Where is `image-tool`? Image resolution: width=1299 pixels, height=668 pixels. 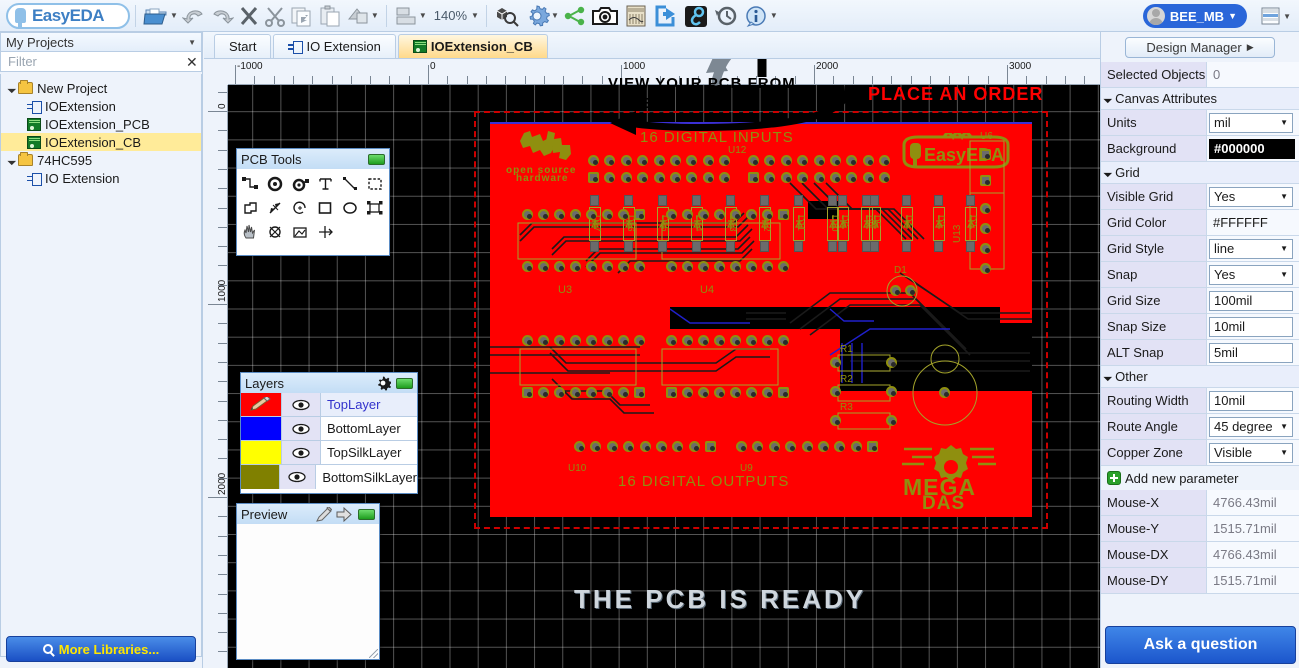
image-tool is located at coordinates (300, 232).